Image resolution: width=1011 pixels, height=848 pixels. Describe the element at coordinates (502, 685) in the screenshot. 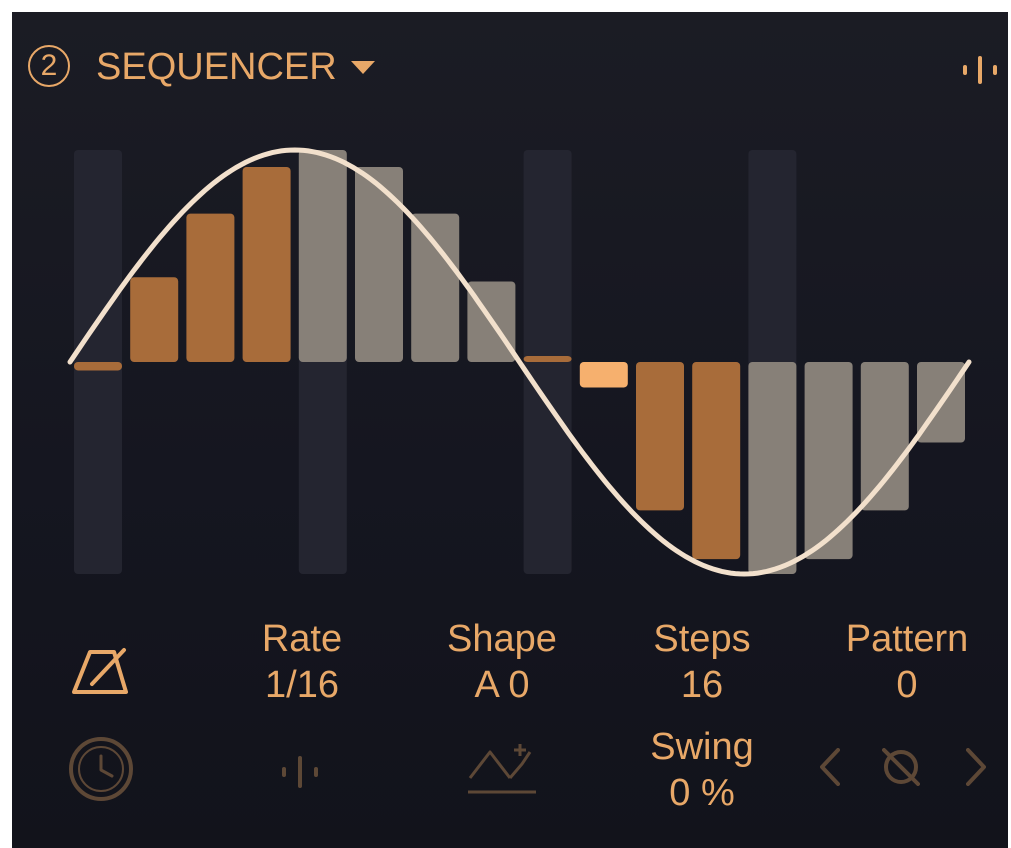

I see `shape-value: A 0` at that location.